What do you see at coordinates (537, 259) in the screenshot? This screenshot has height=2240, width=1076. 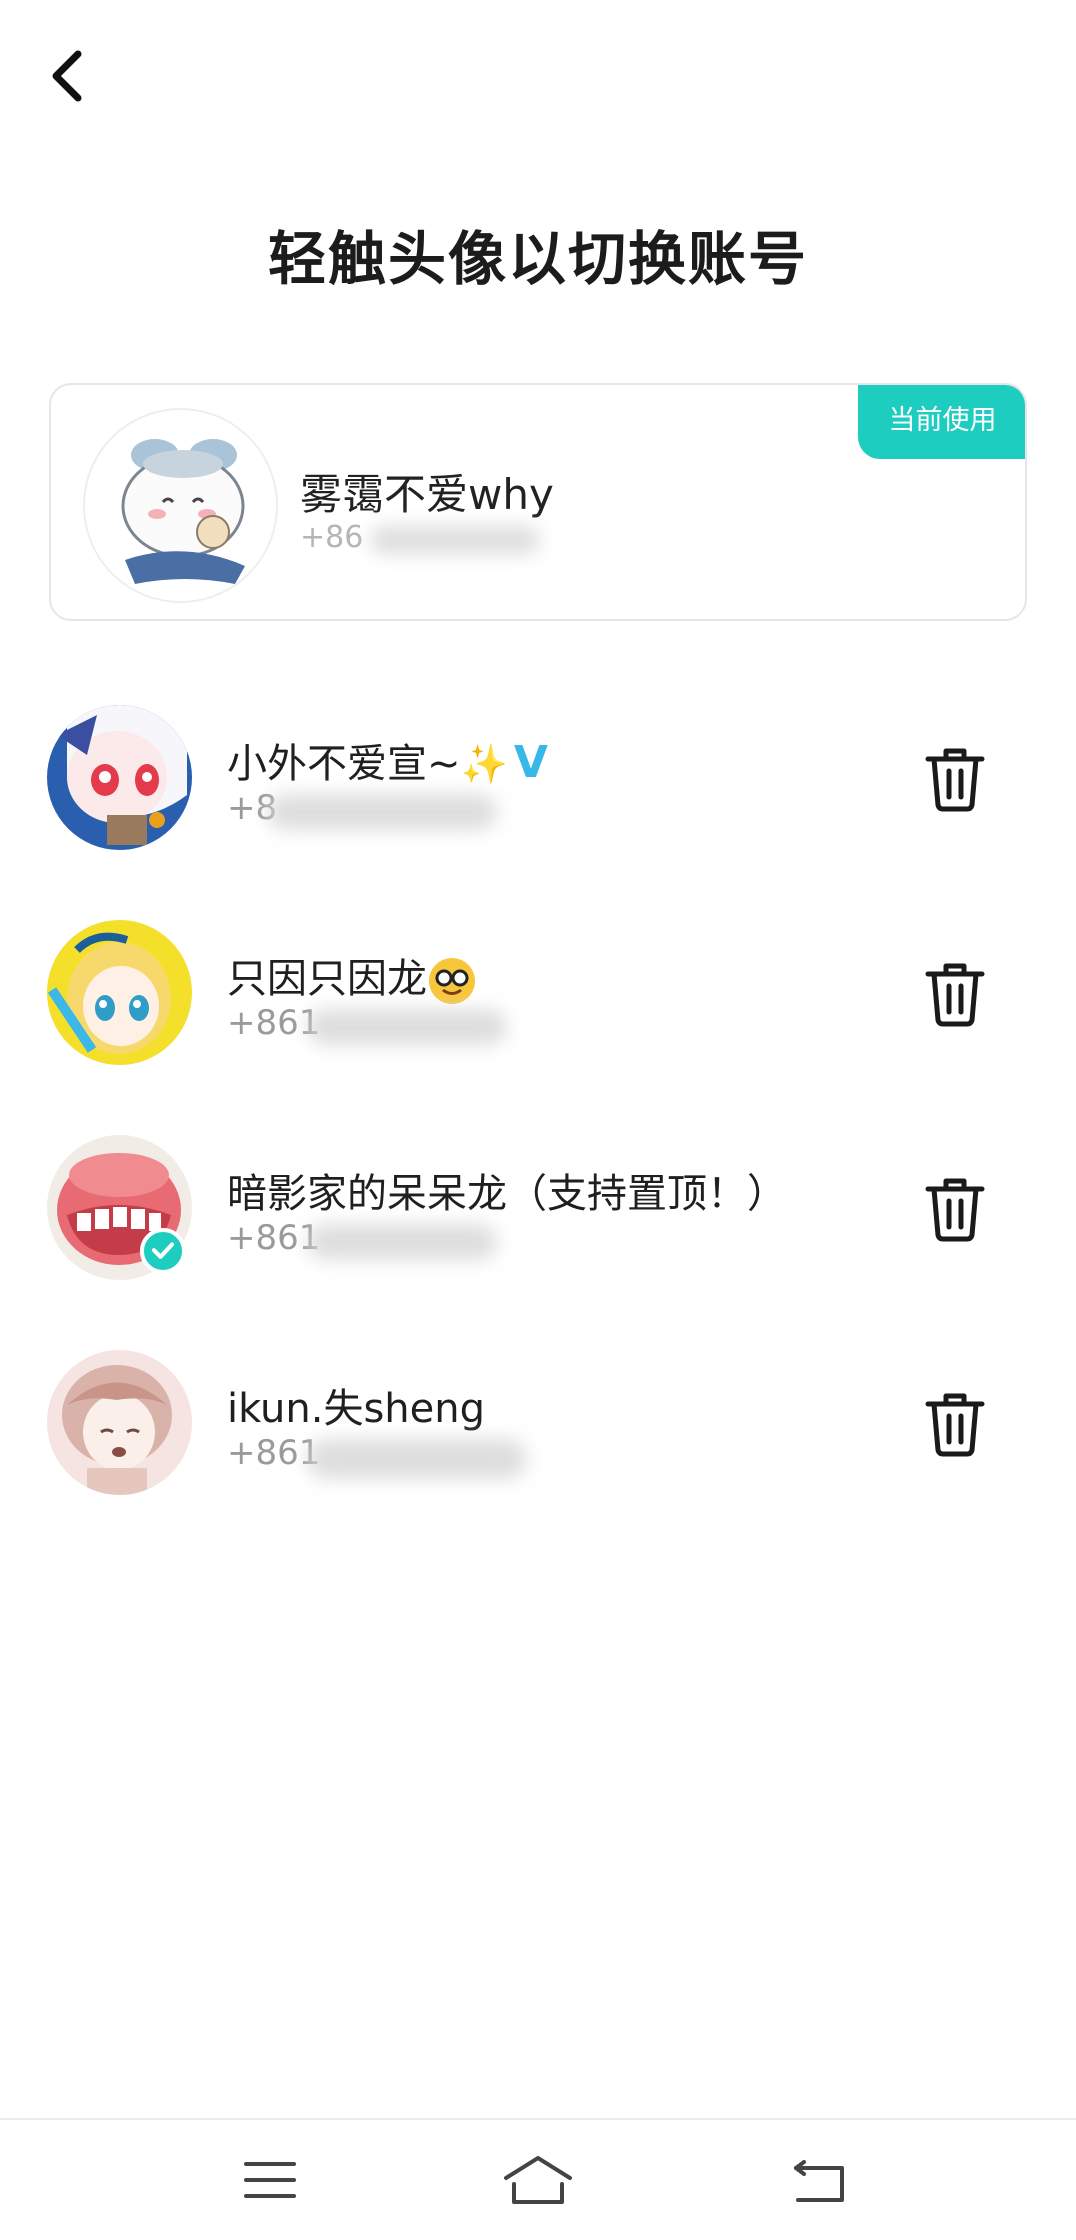 I see `page-title: 轻触头像以切换账号` at bounding box center [537, 259].